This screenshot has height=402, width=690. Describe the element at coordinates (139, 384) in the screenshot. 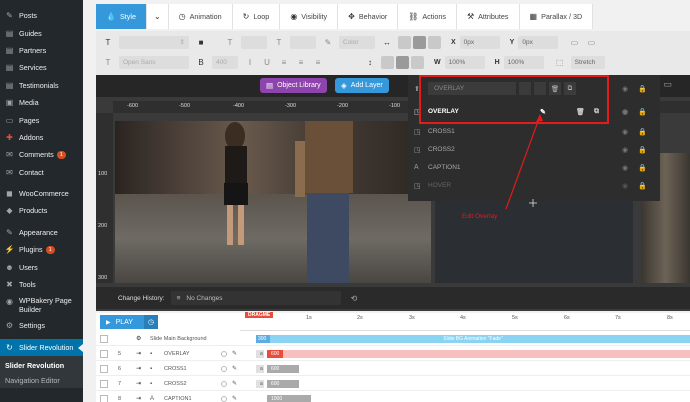

I see `arrows-icon: ⇥` at that location.